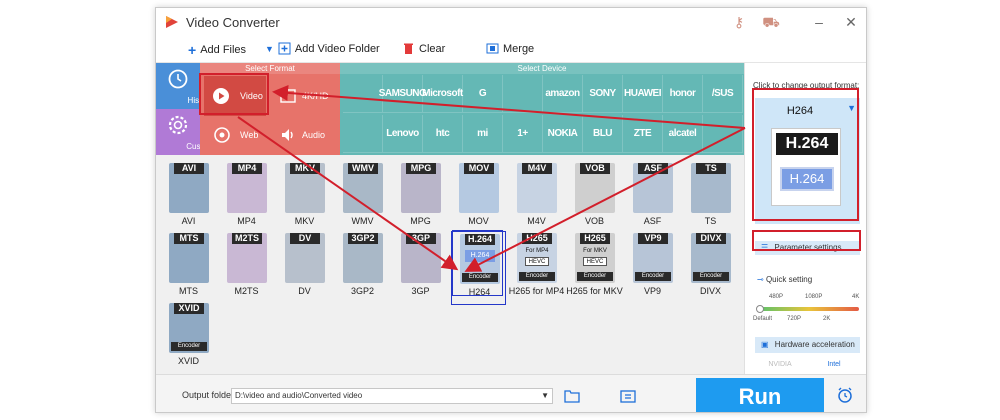  What do you see at coordinates (780, 364) in the screenshot?
I see `nvidia-badge: NVIDIA` at bounding box center [780, 364].